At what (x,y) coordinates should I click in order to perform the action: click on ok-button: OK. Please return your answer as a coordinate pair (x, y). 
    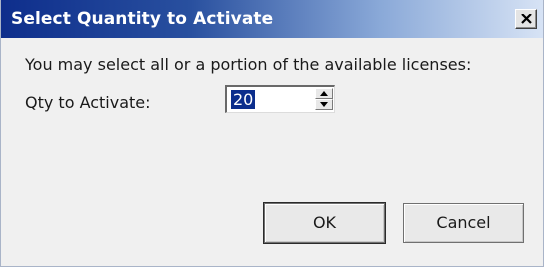
    Looking at the image, I should click on (324, 223).